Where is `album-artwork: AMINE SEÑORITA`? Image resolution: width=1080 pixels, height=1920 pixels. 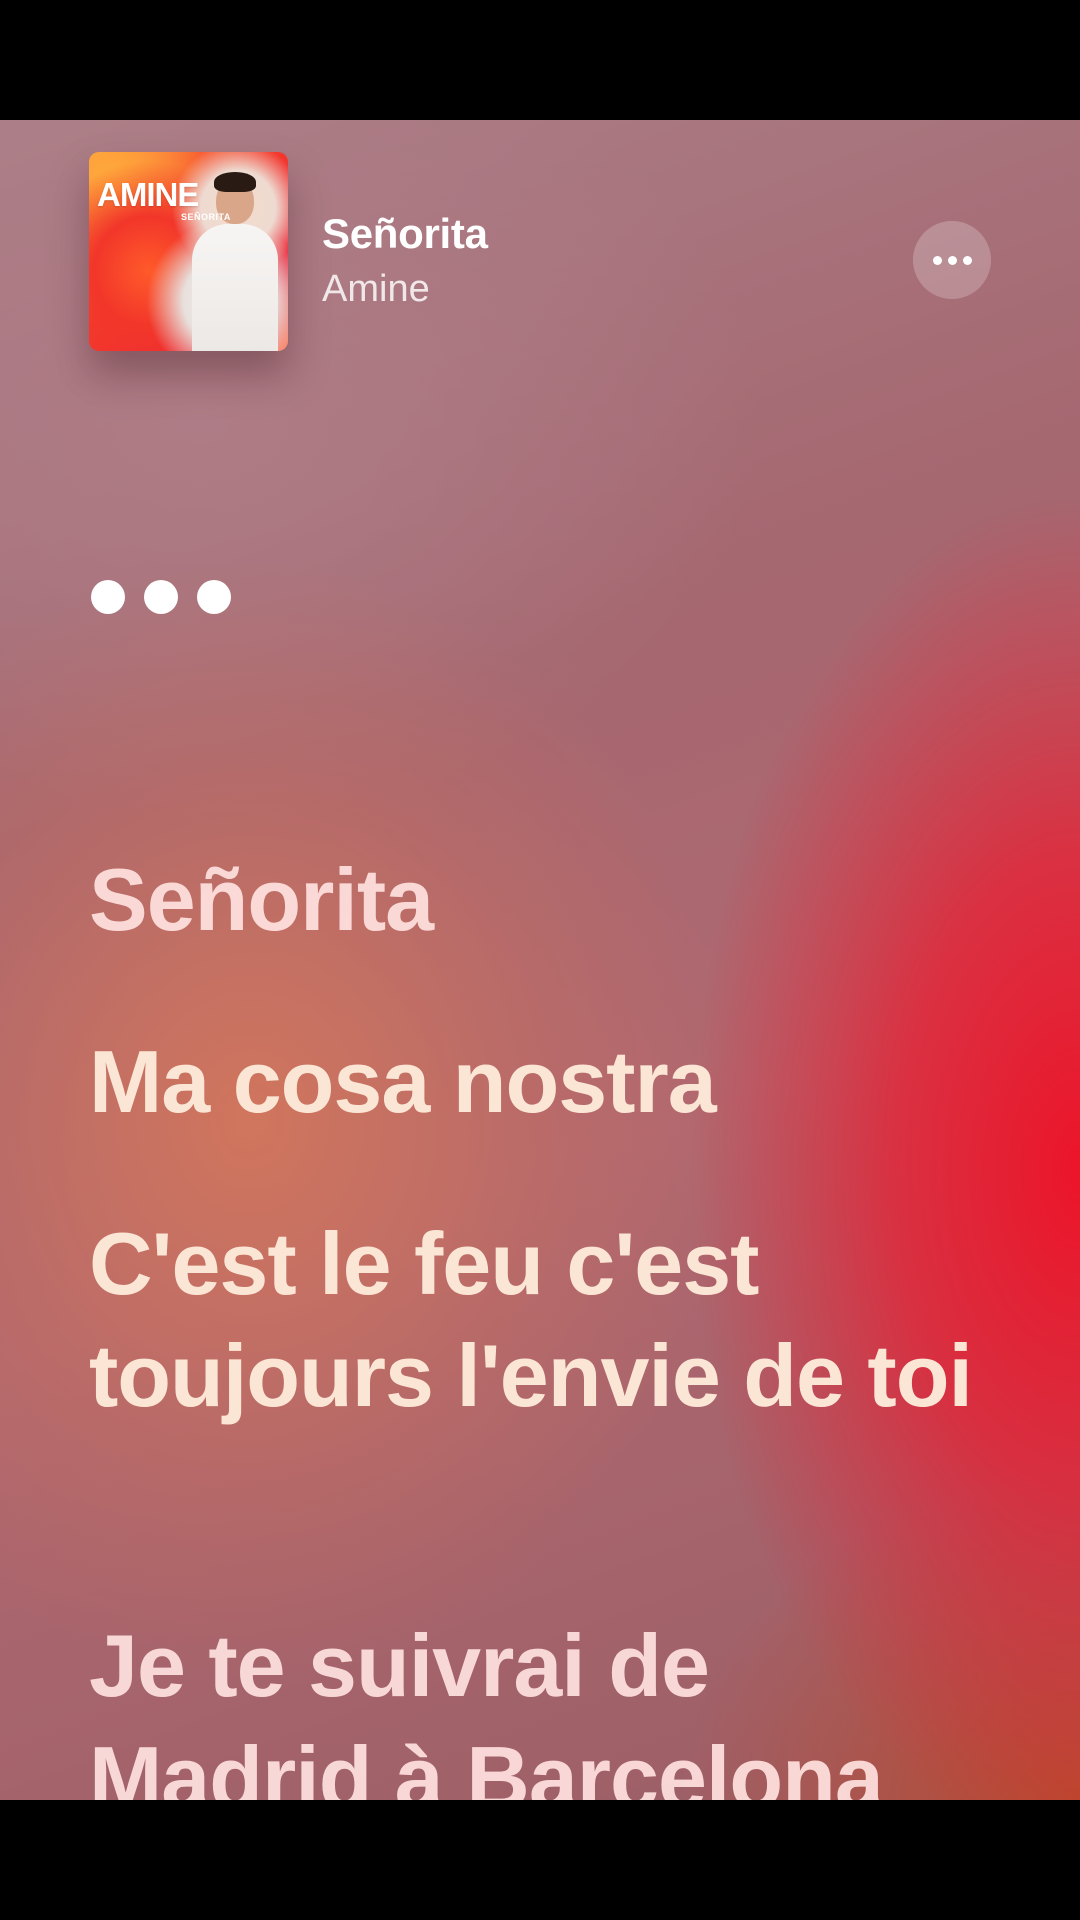 album-artwork: AMINE SEÑORITA is located at coordinates (188, 251).